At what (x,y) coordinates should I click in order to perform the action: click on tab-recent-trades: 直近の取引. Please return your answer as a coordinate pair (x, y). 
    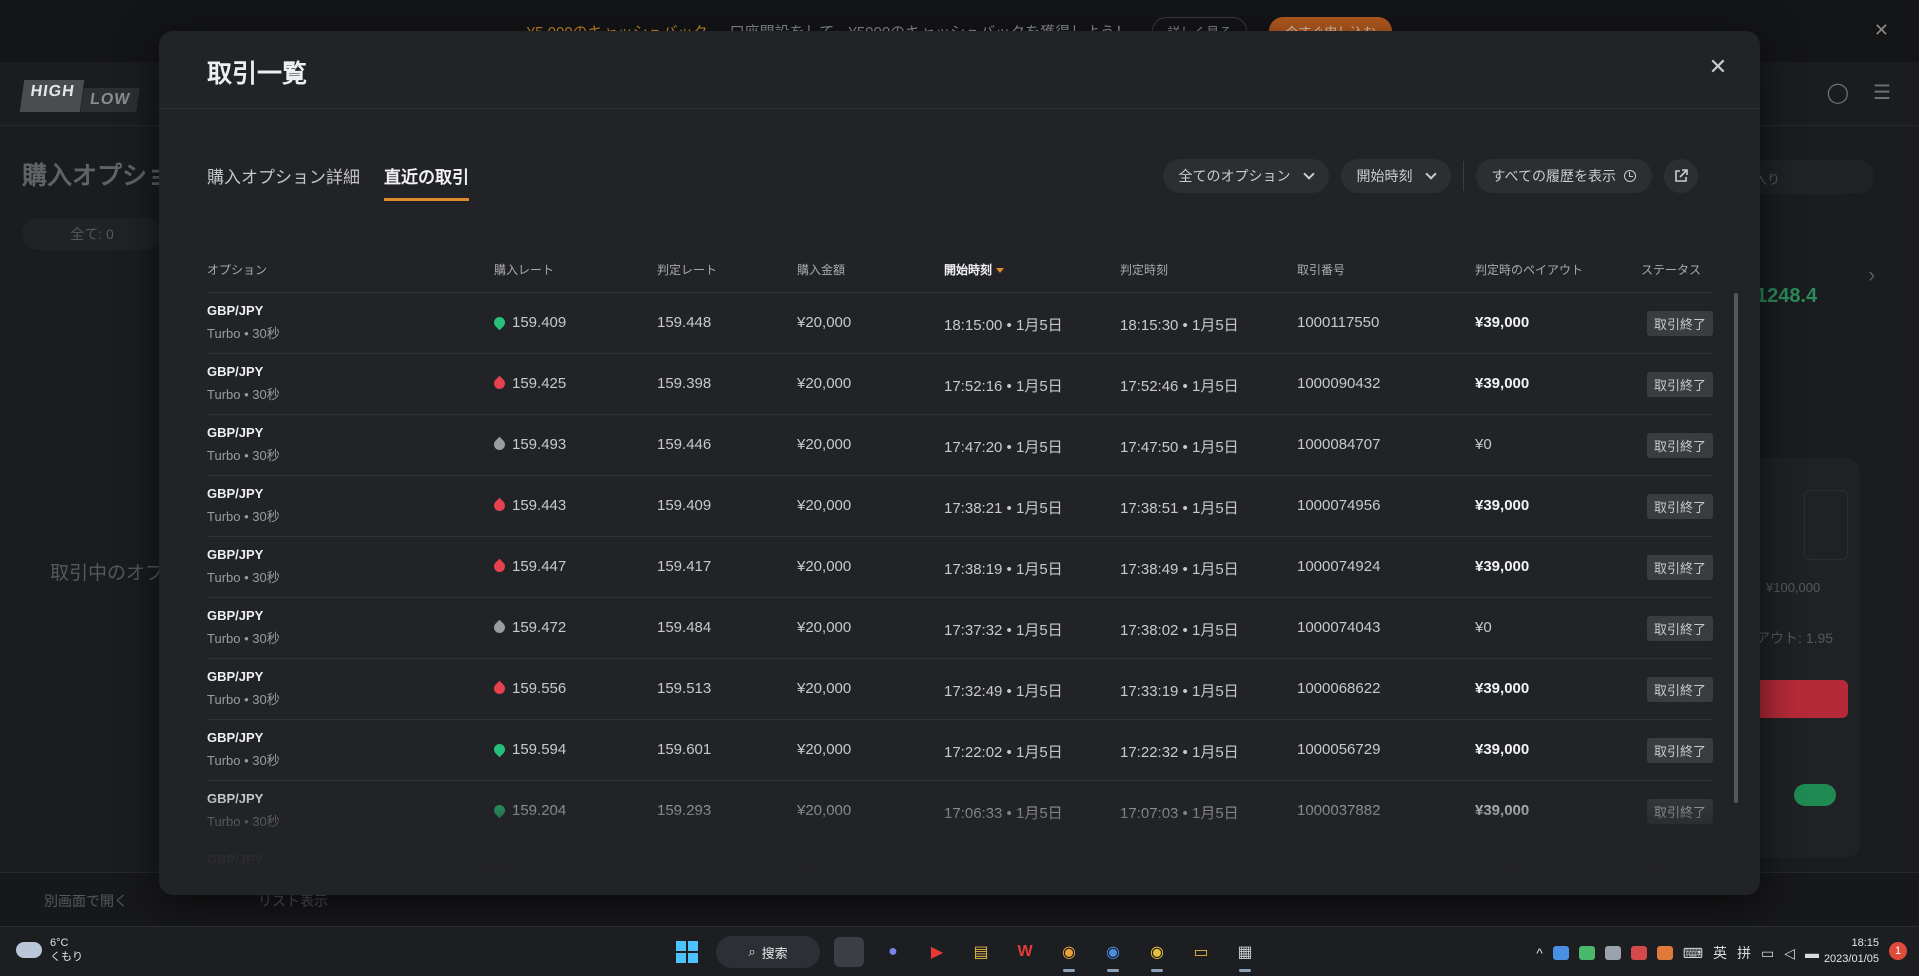
    Looking at the image, I should click on (426, 182).